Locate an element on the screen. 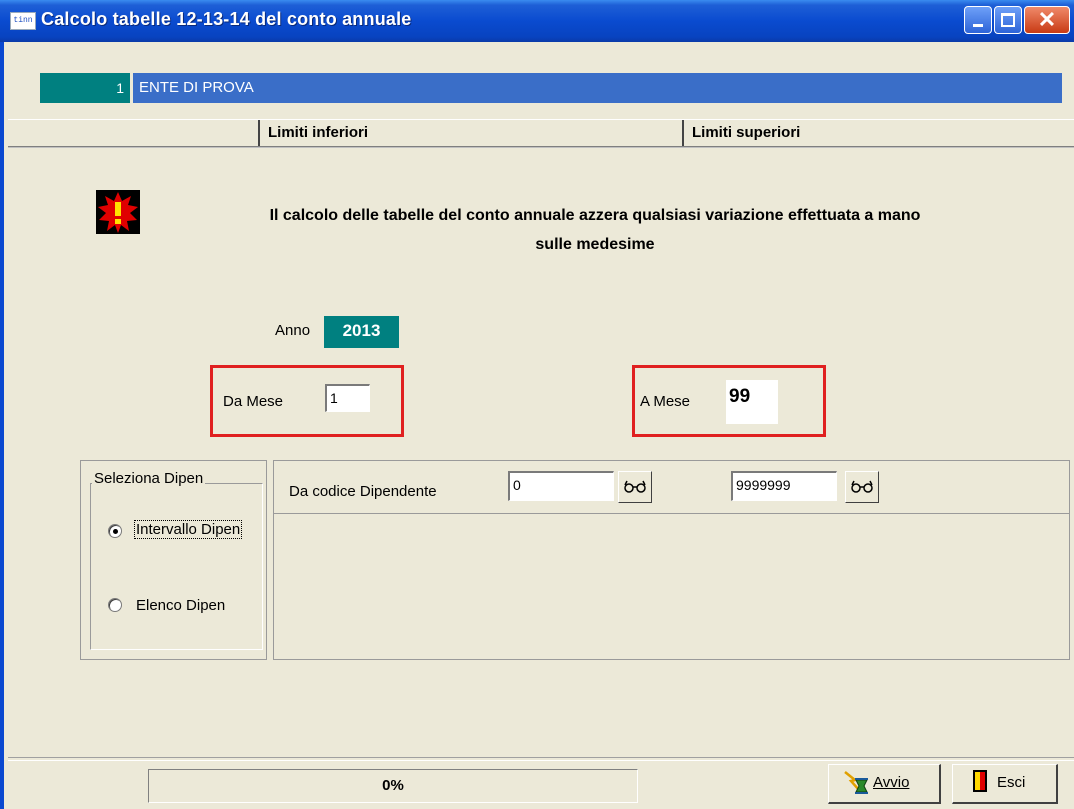  avvio-button: Avvio is located at coordinates (884, 784).